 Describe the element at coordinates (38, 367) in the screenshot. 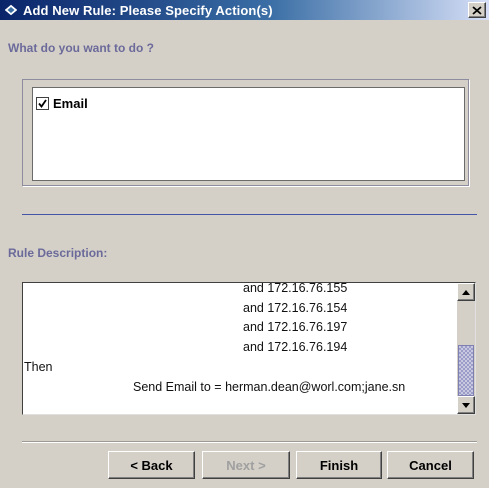

I see `description-line: Then` at that location.